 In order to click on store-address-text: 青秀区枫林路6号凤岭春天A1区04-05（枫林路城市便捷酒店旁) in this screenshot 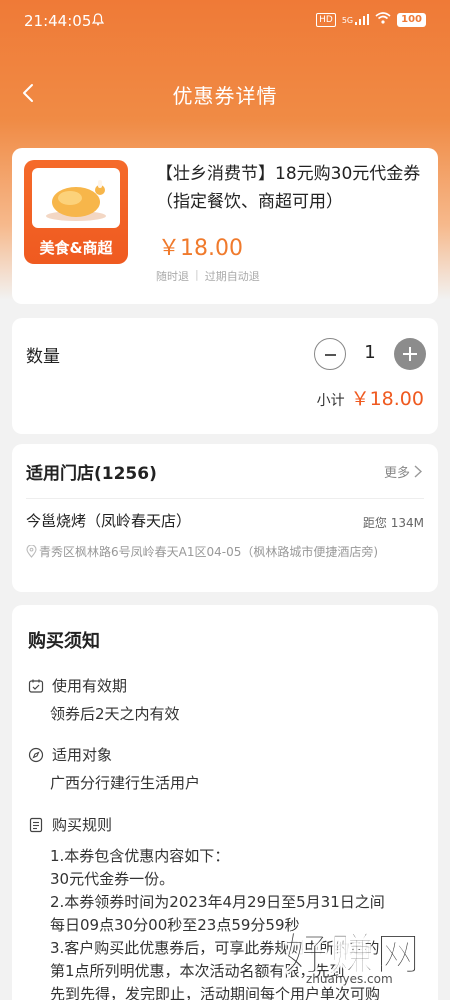, I will do `click(209, 552)`.